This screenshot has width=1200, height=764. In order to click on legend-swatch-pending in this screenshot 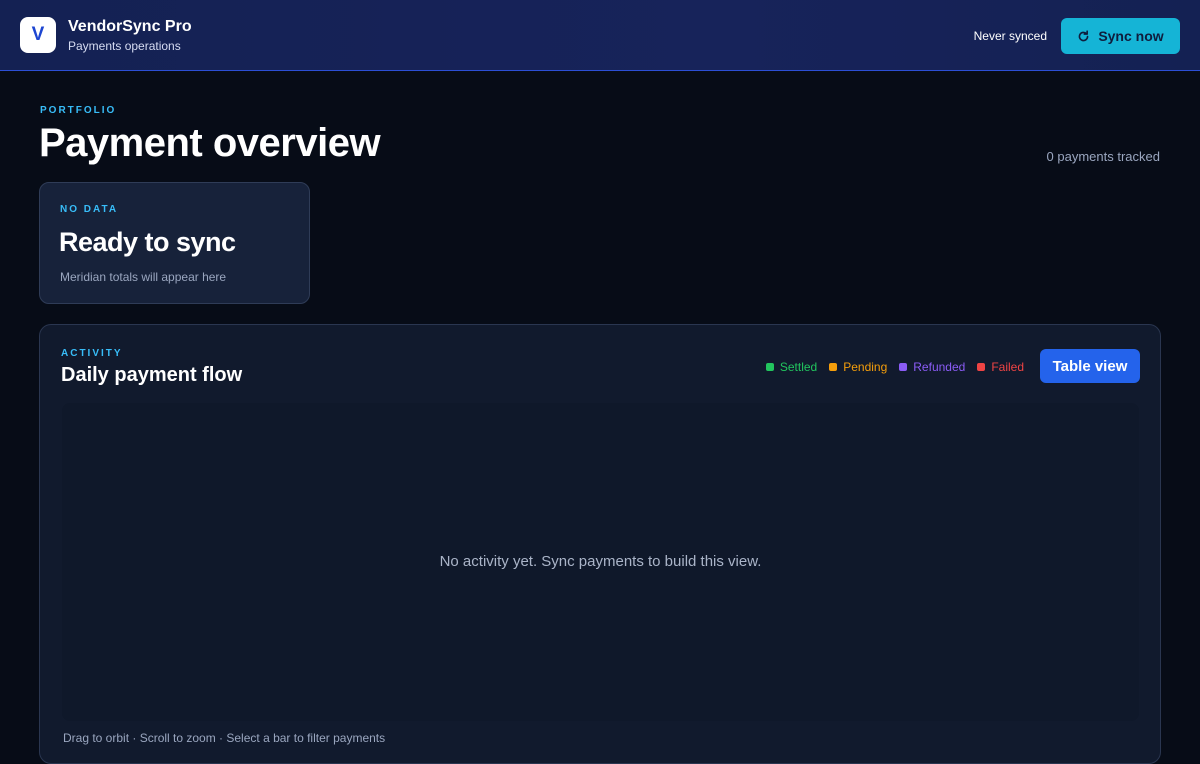, I will do `click(833, 367)`.